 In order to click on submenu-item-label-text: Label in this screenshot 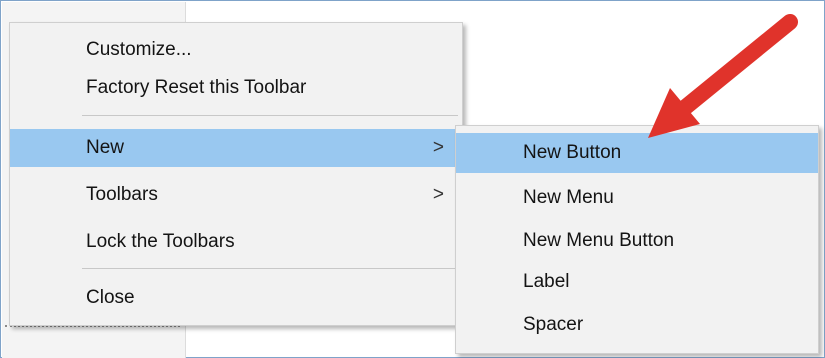, I will do `click(546, 281)`.